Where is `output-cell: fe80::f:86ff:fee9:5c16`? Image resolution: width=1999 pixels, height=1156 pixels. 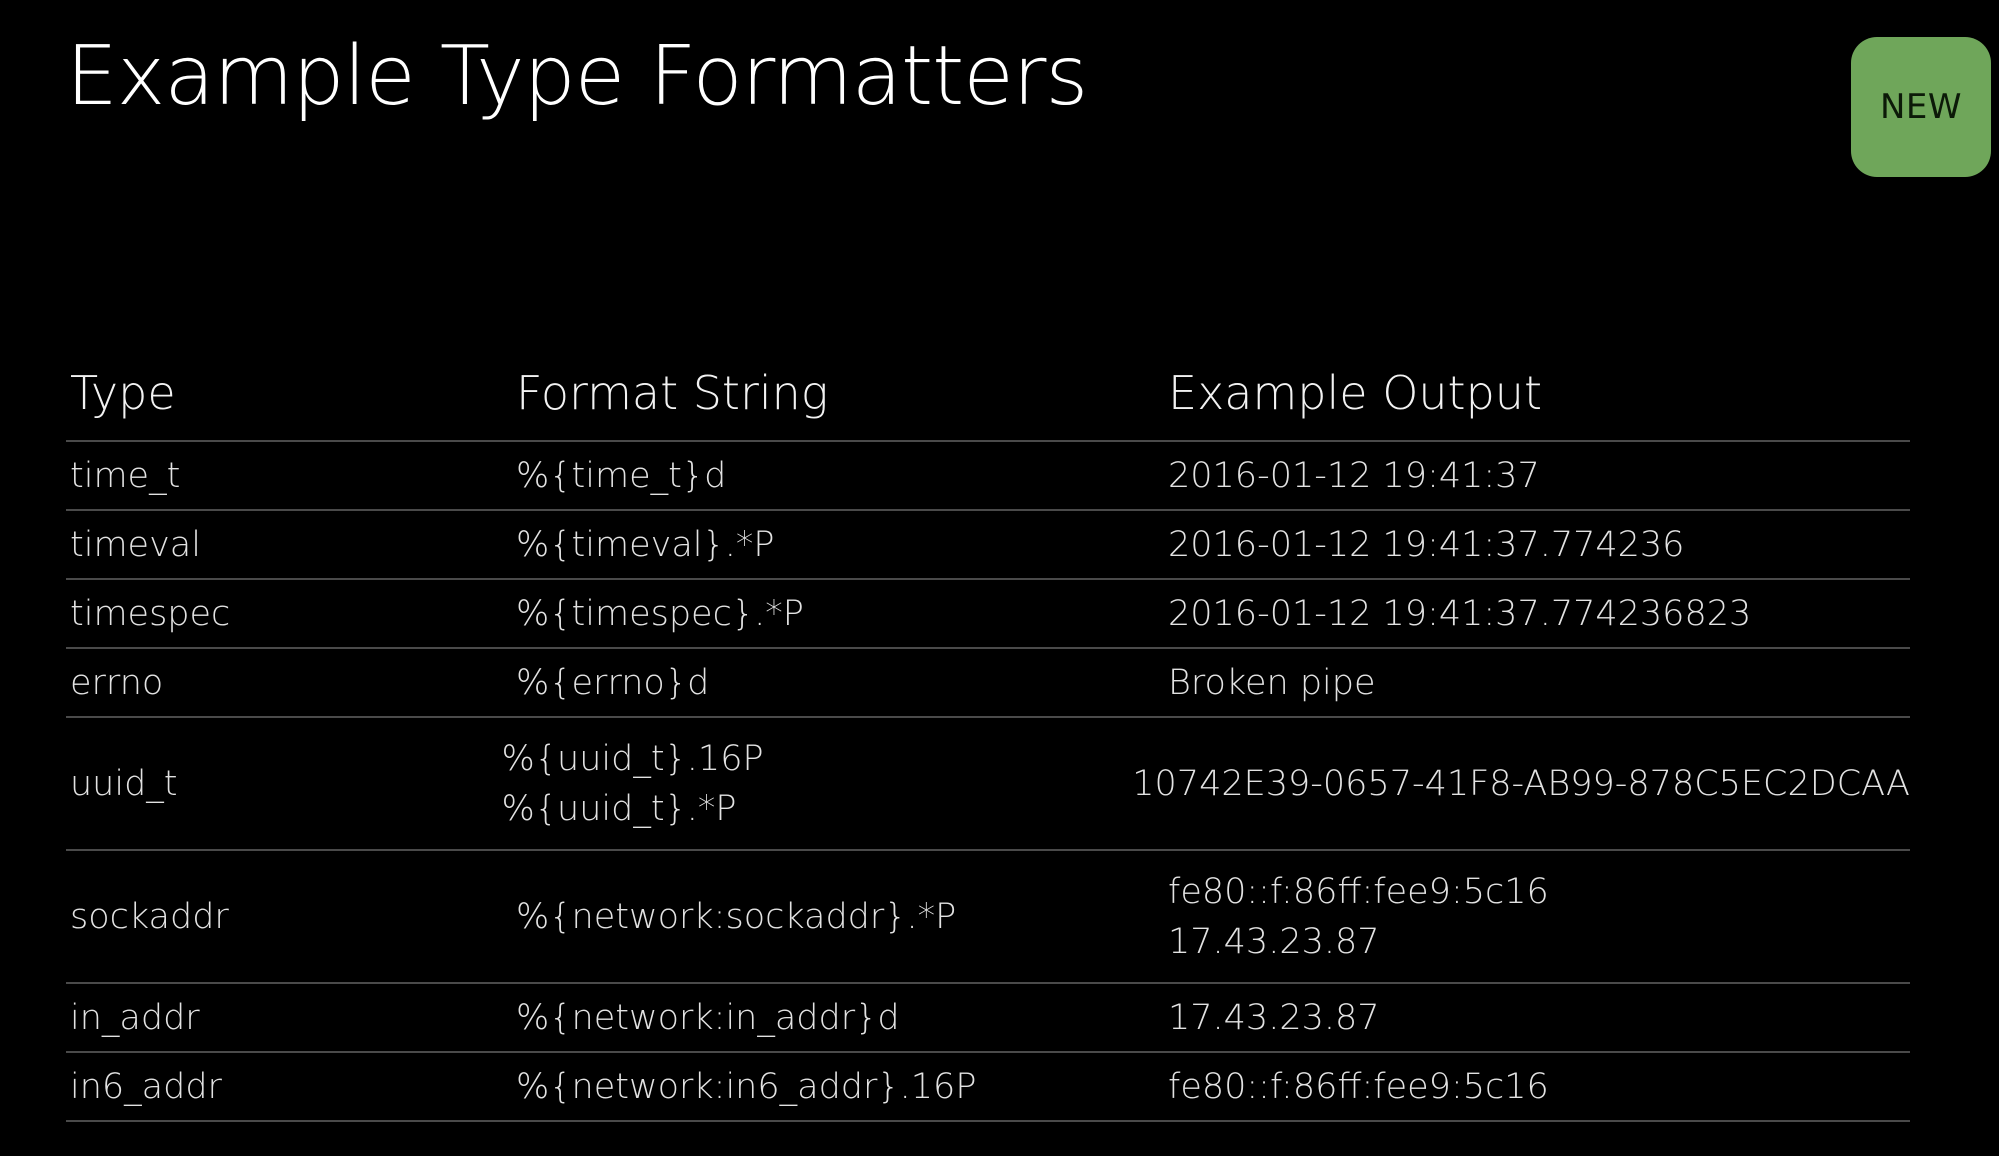
output-cell: fe80::f:86ff:fee9:5c16 is located at coordinates (1539, 1087).